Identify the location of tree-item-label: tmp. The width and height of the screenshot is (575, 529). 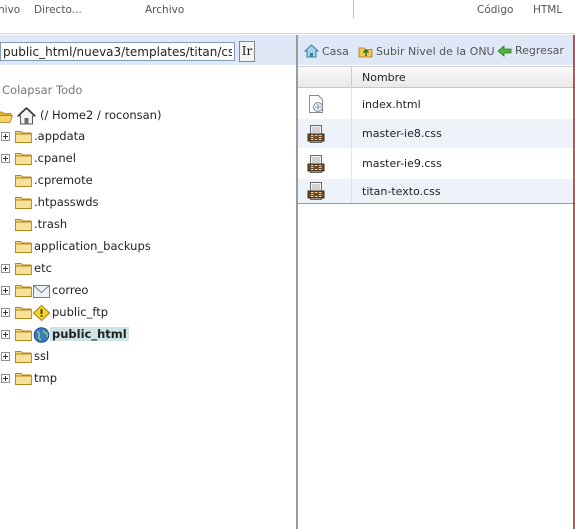
(46, 378).